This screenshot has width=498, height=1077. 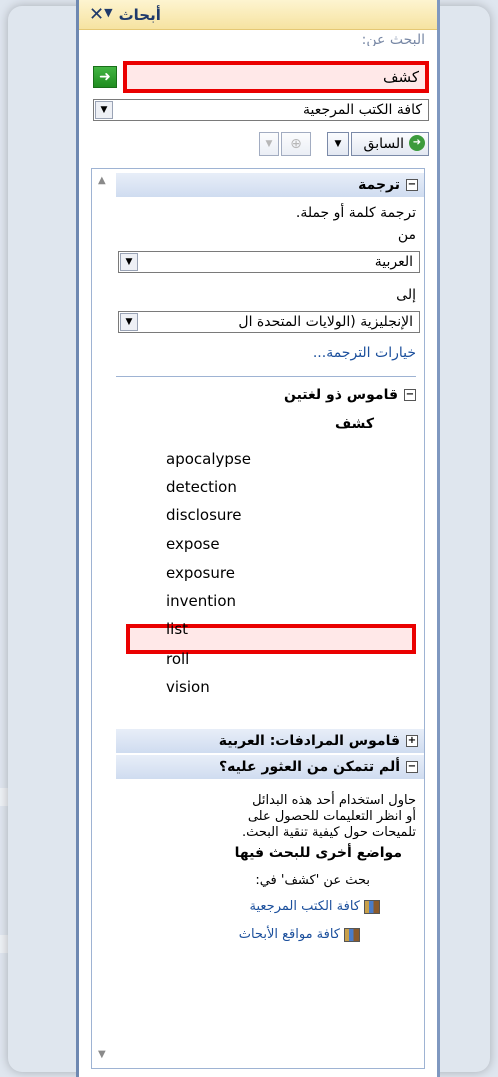 What do you see at coordinates (276, 77) in the screenshot?
I see `search-input` at bounding box center [276, 77].